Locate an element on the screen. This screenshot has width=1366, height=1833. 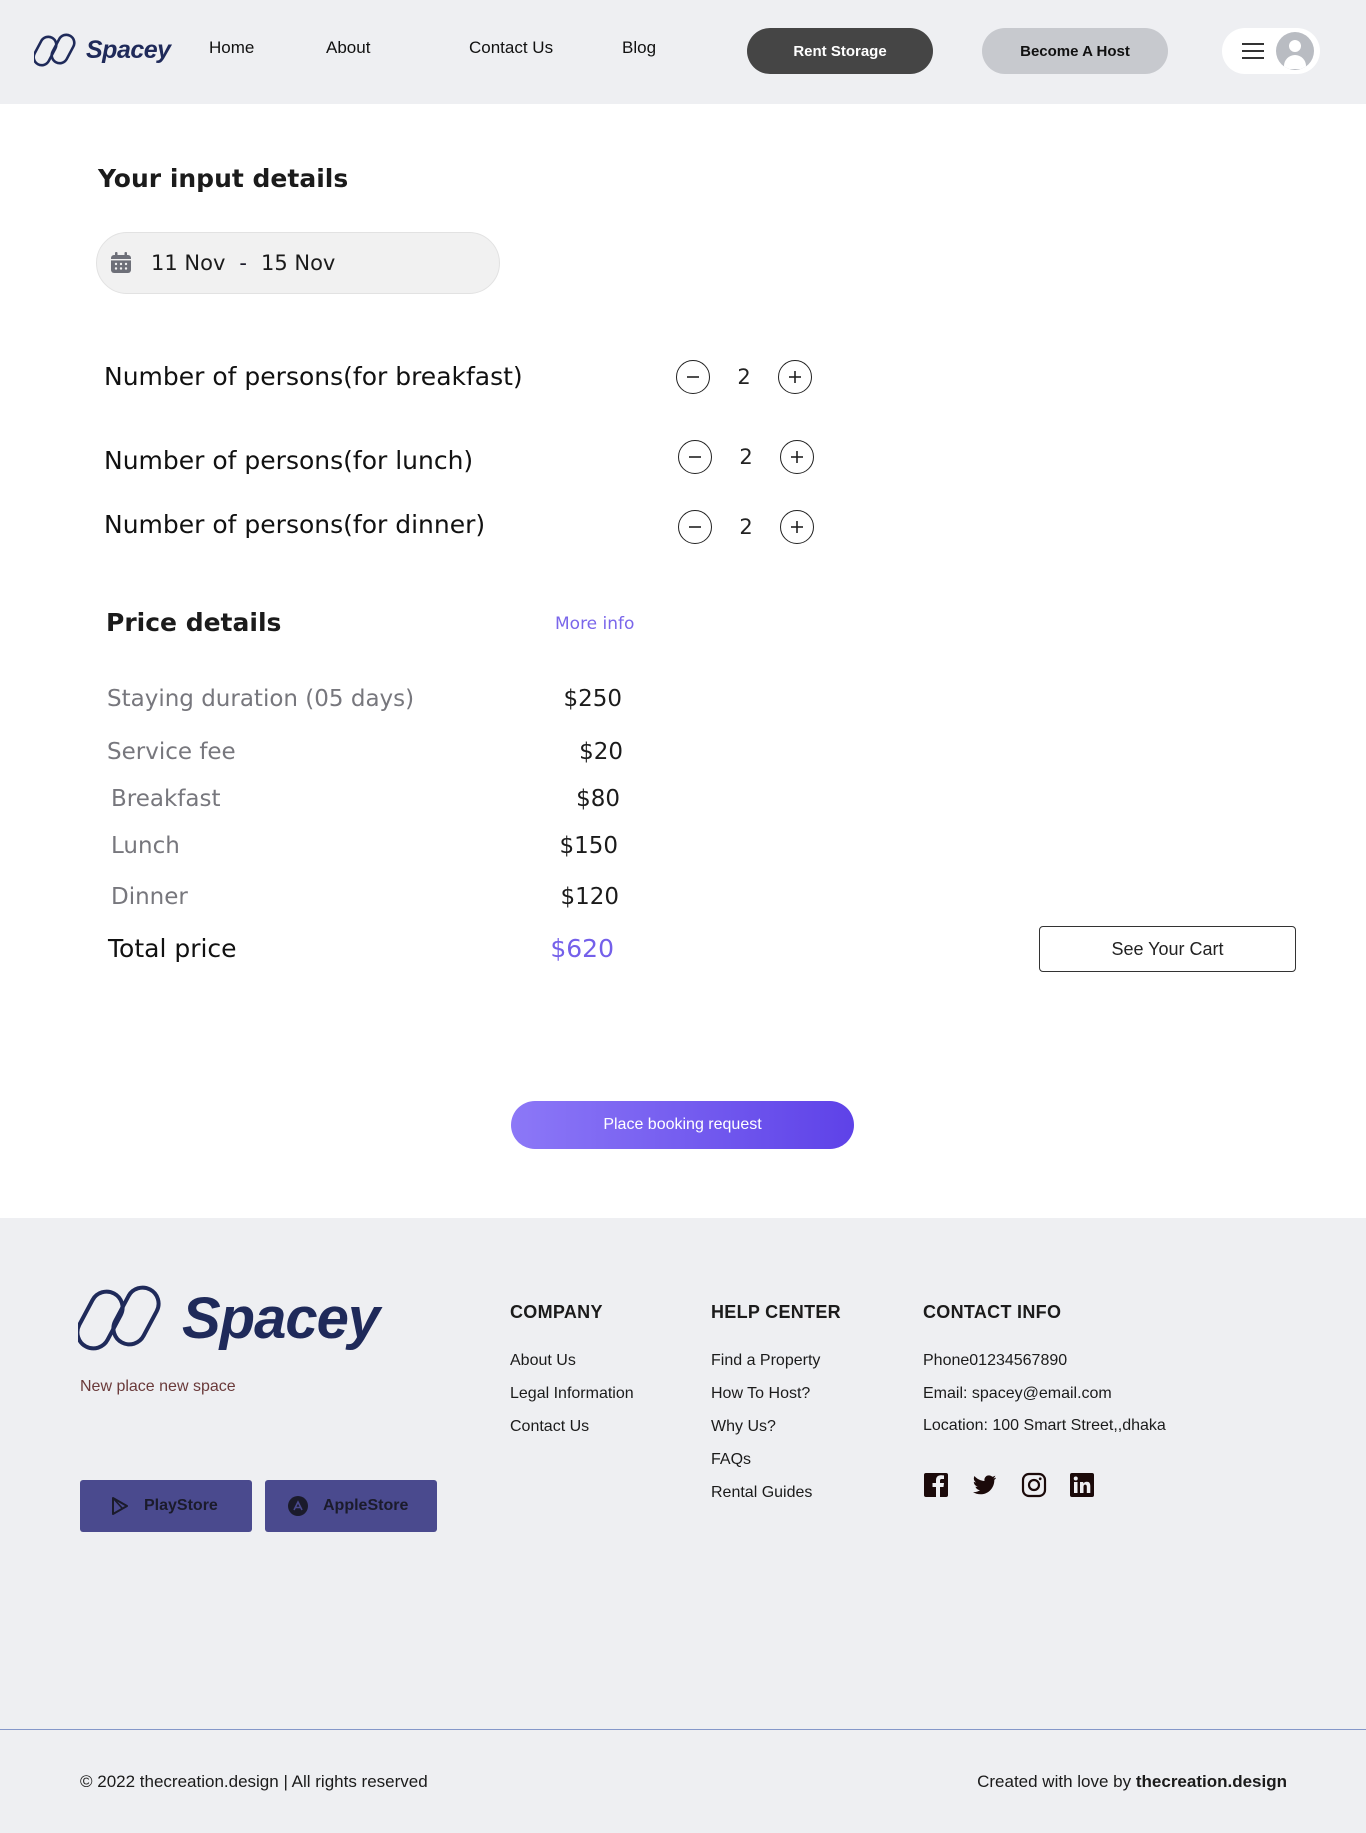
instagram-icon is located at coordinates (1034, 1485).